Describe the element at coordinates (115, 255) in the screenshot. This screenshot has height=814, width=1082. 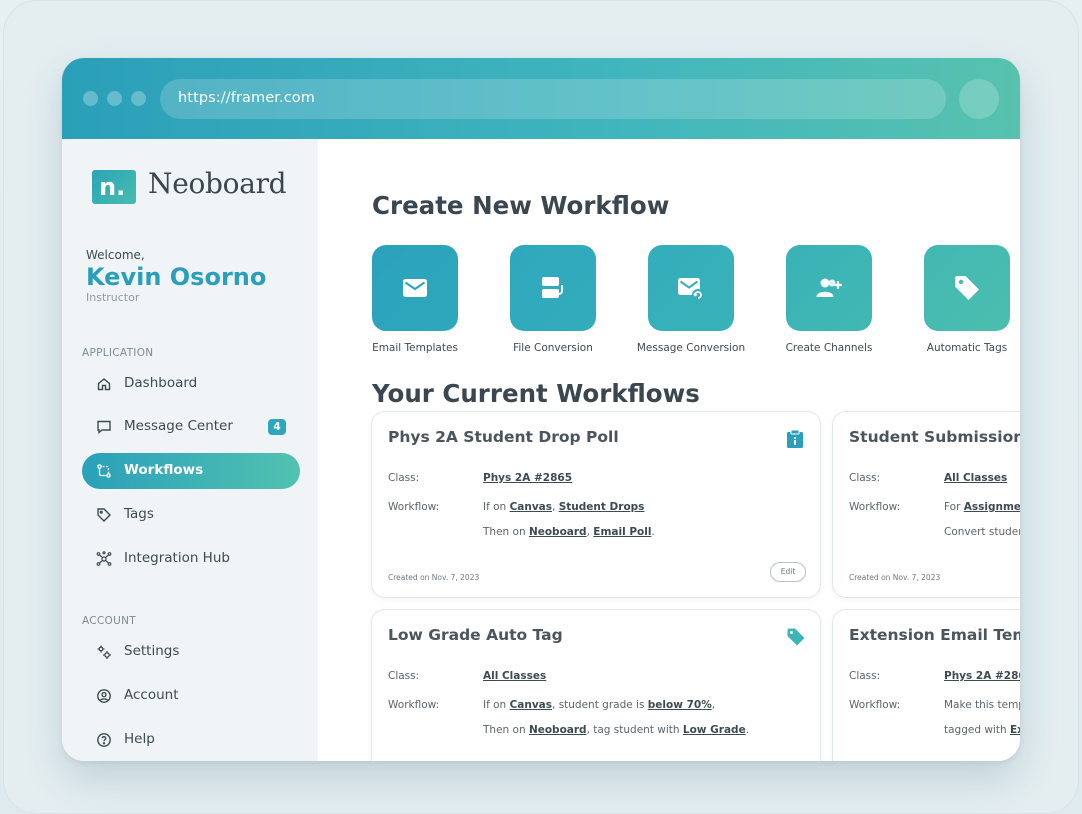
I see `welcome-label: Welcome,` at that location.